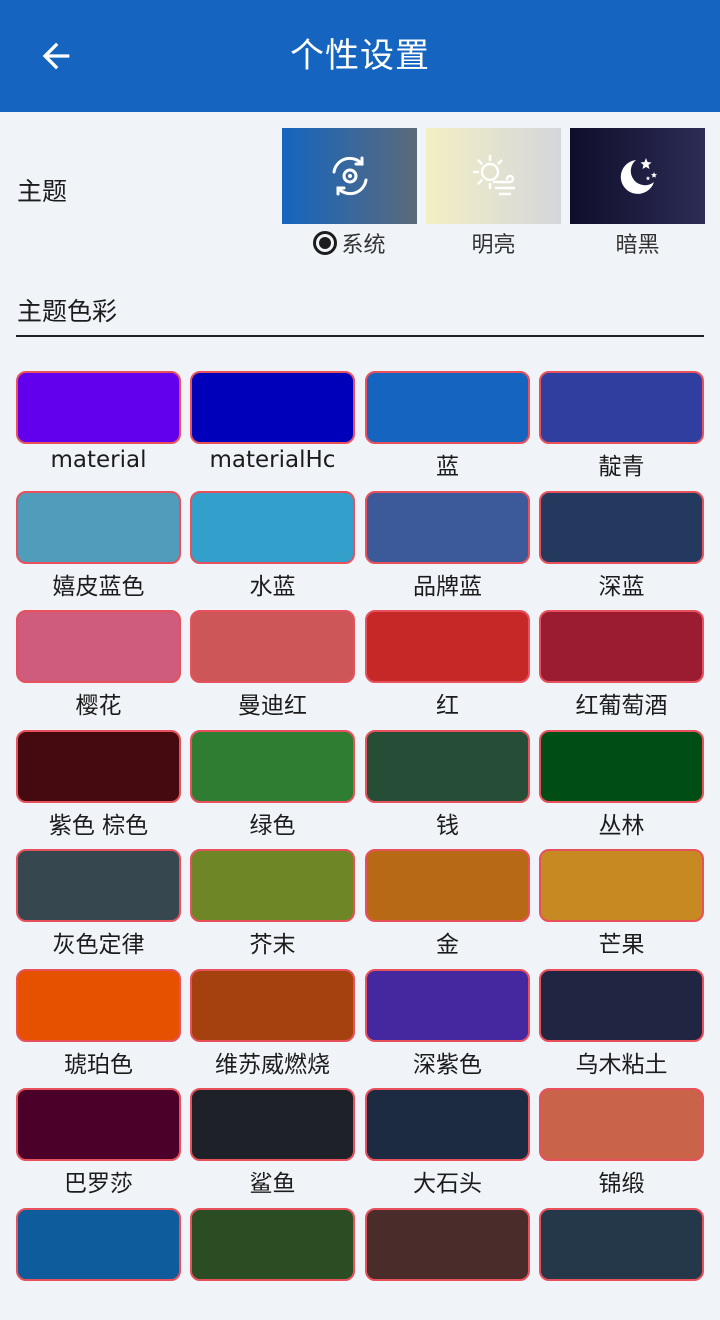 The width and height of the screenshot is (720, 1320). I want to click on color-swatch-label: 金, so click(447, 945).